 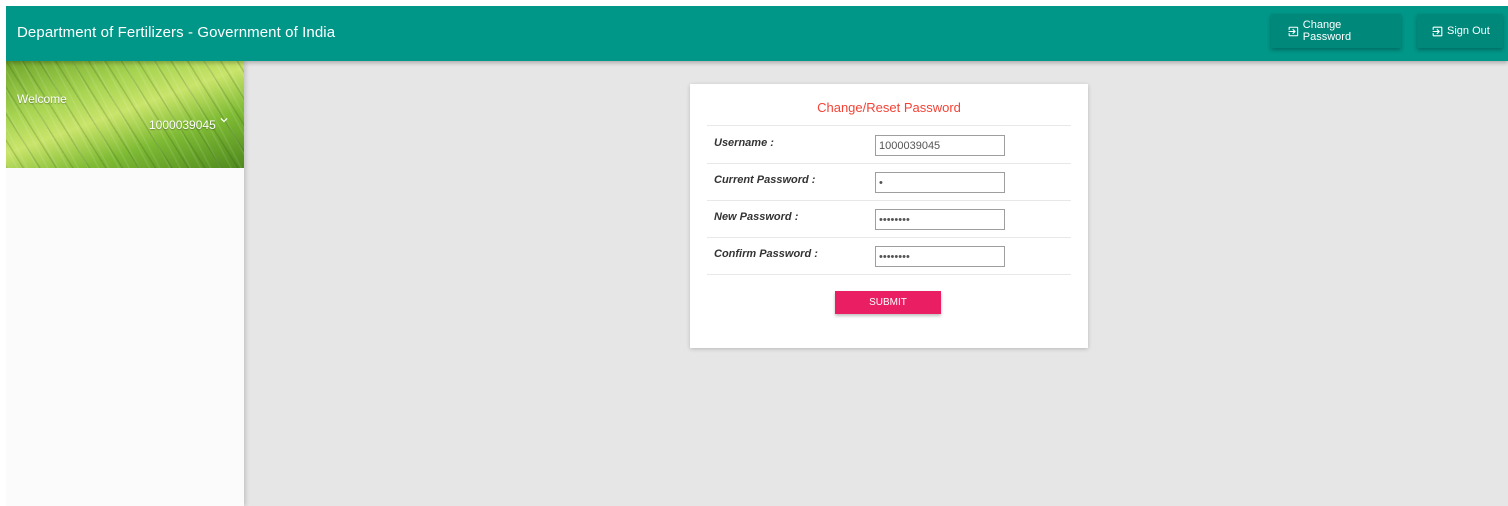 I want to click on welcome-label: Welcome, so click(x=42, y=99).